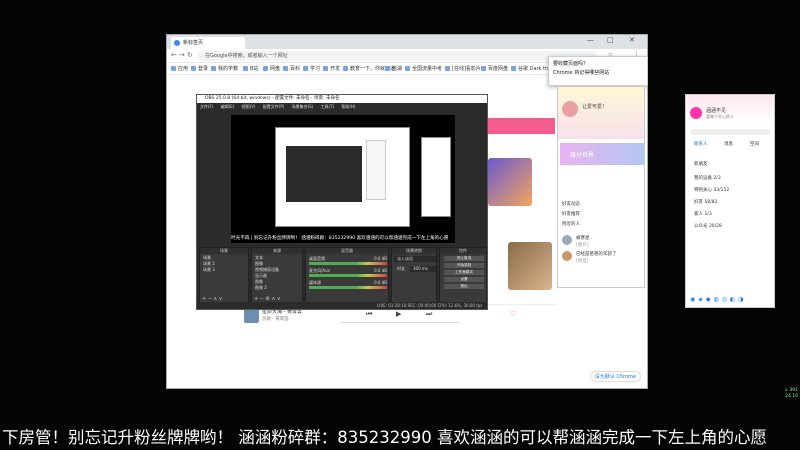  Describe the element at coordinates (581, 73) in the screenshot. I see `popup-text: Chrome 将记得哪些网站` at that location.